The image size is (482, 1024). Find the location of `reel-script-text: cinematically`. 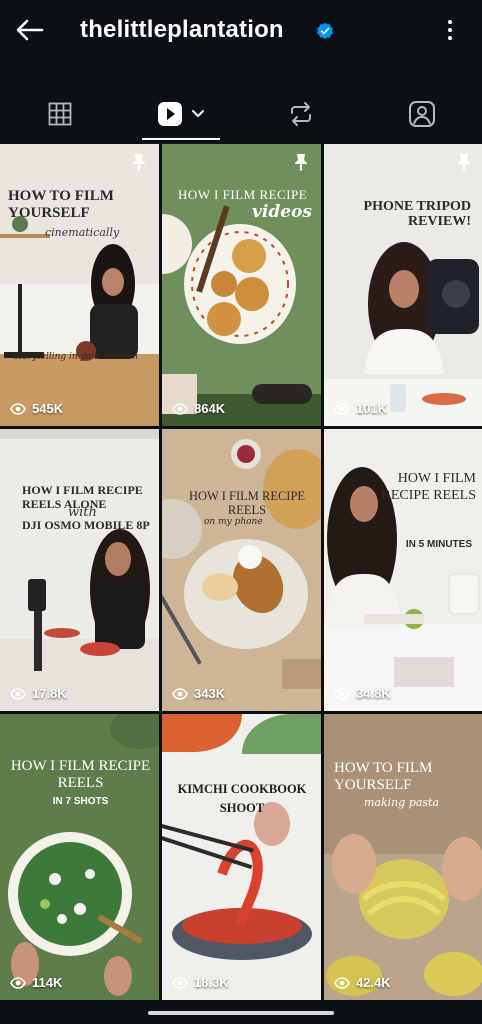

reel-script-text: cinematically is located at coordinates (82, 232).